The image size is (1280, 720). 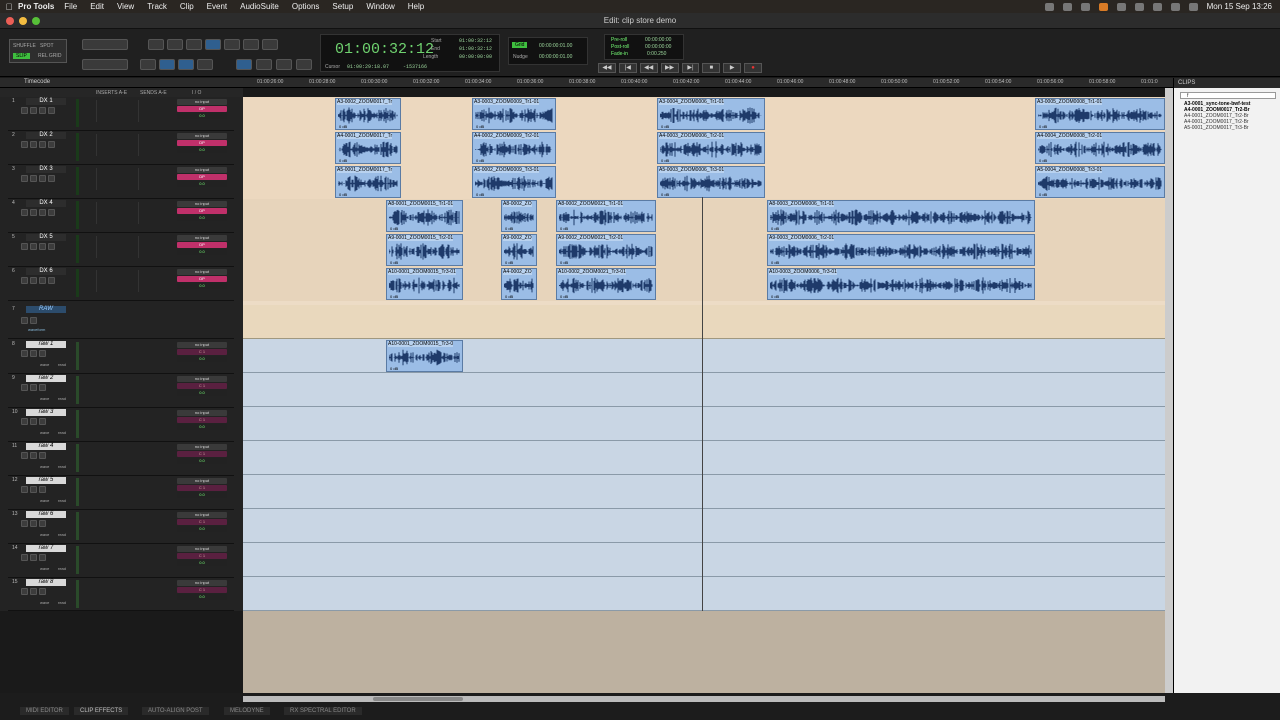 I want to click on selector-tool-icon, so click(x=194, y=44).